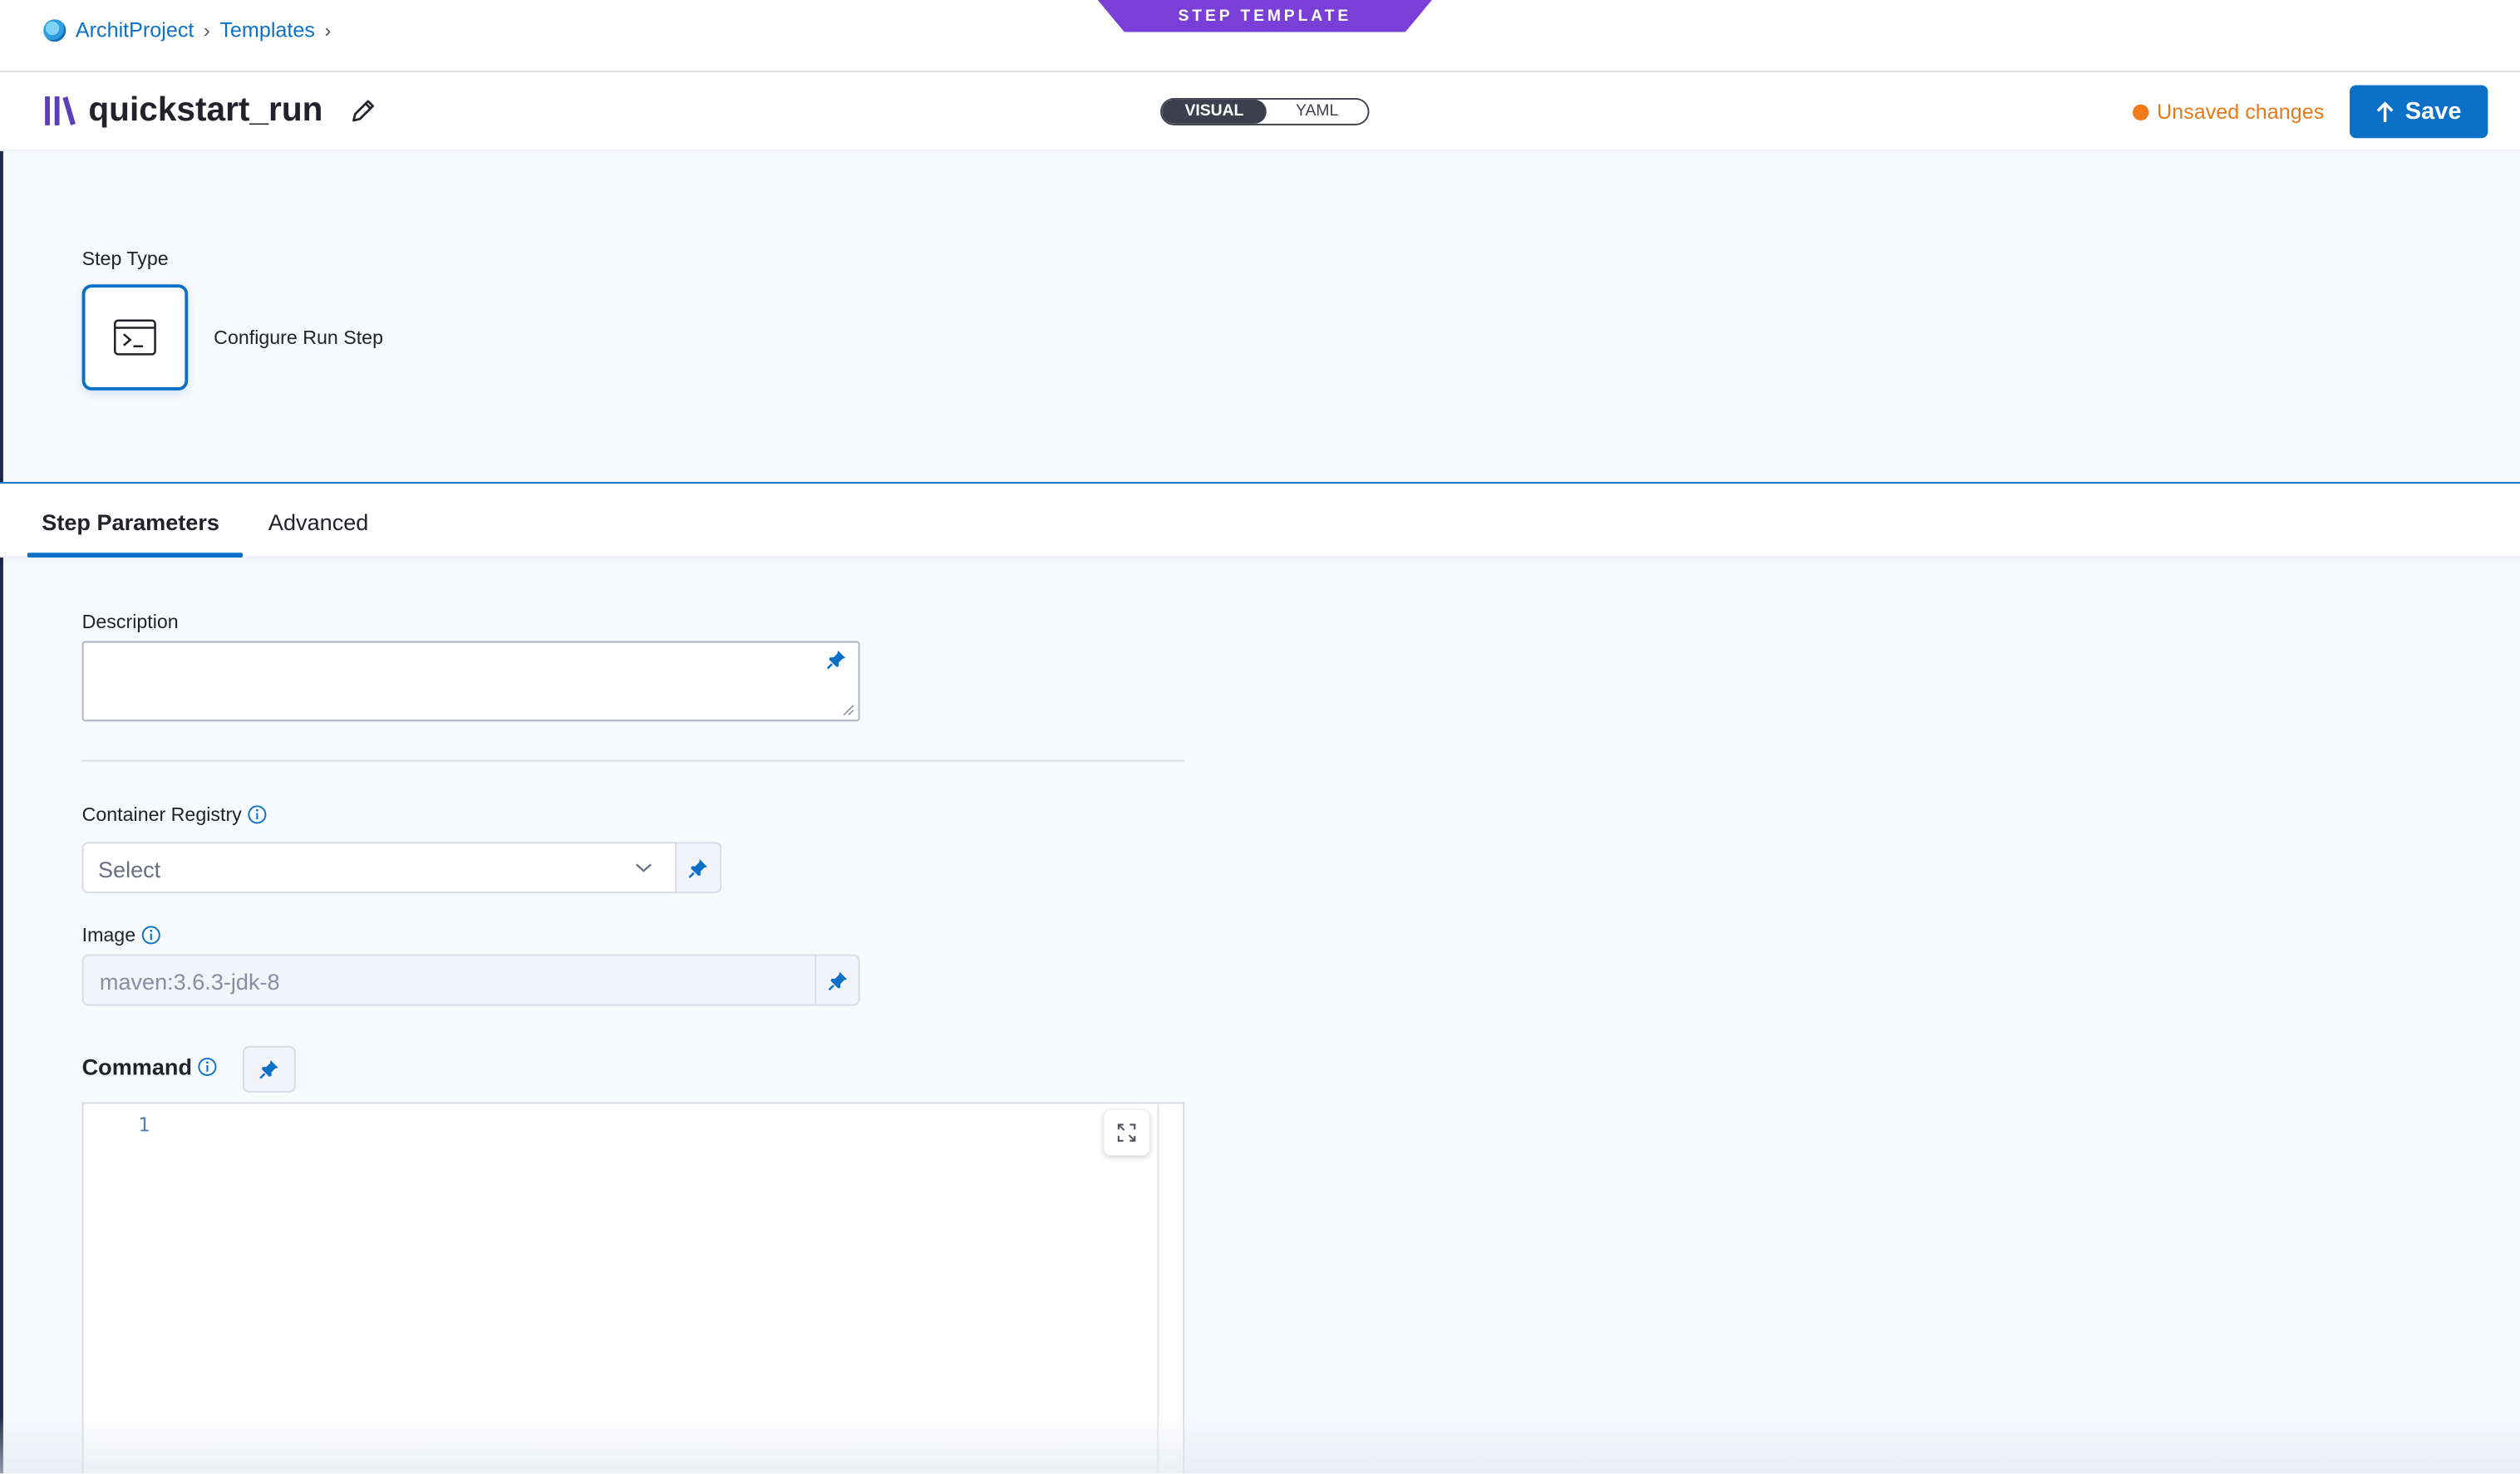  I want to click on visual-mode-button: VISUAL, so click(1214, 111).